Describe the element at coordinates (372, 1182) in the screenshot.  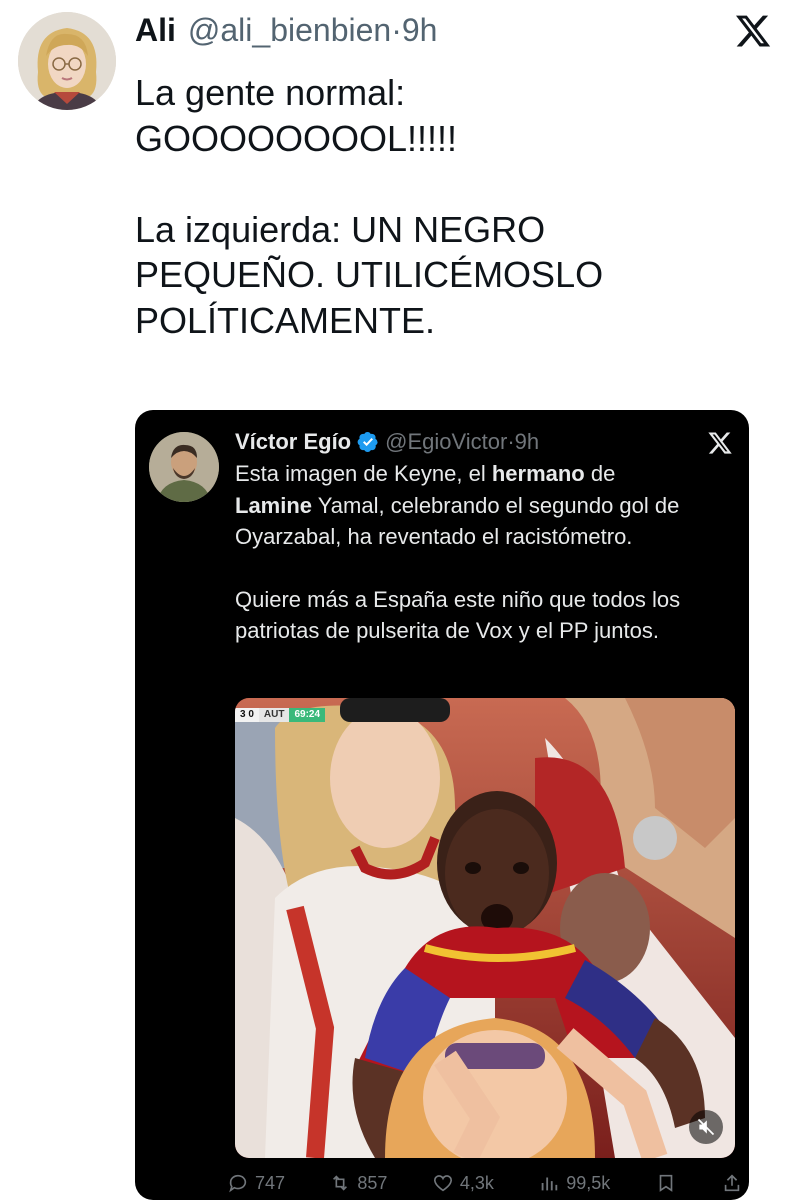
I see `repost-count: 857` at that location.